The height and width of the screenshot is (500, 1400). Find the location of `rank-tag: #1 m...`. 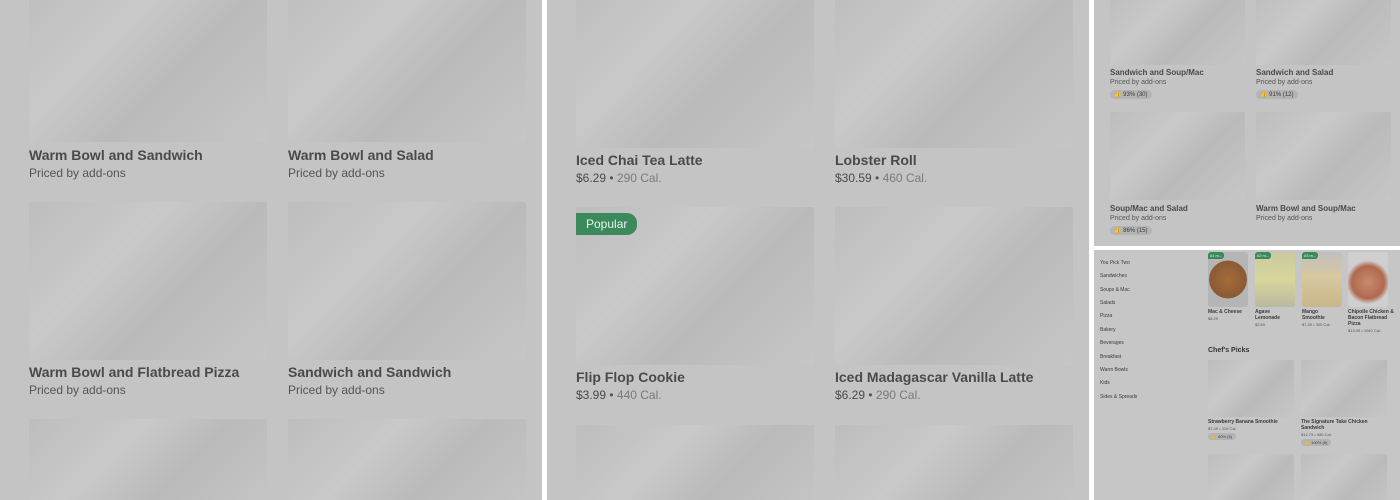

rank-tag: #1 m... is located at coordinates (1216, 255).